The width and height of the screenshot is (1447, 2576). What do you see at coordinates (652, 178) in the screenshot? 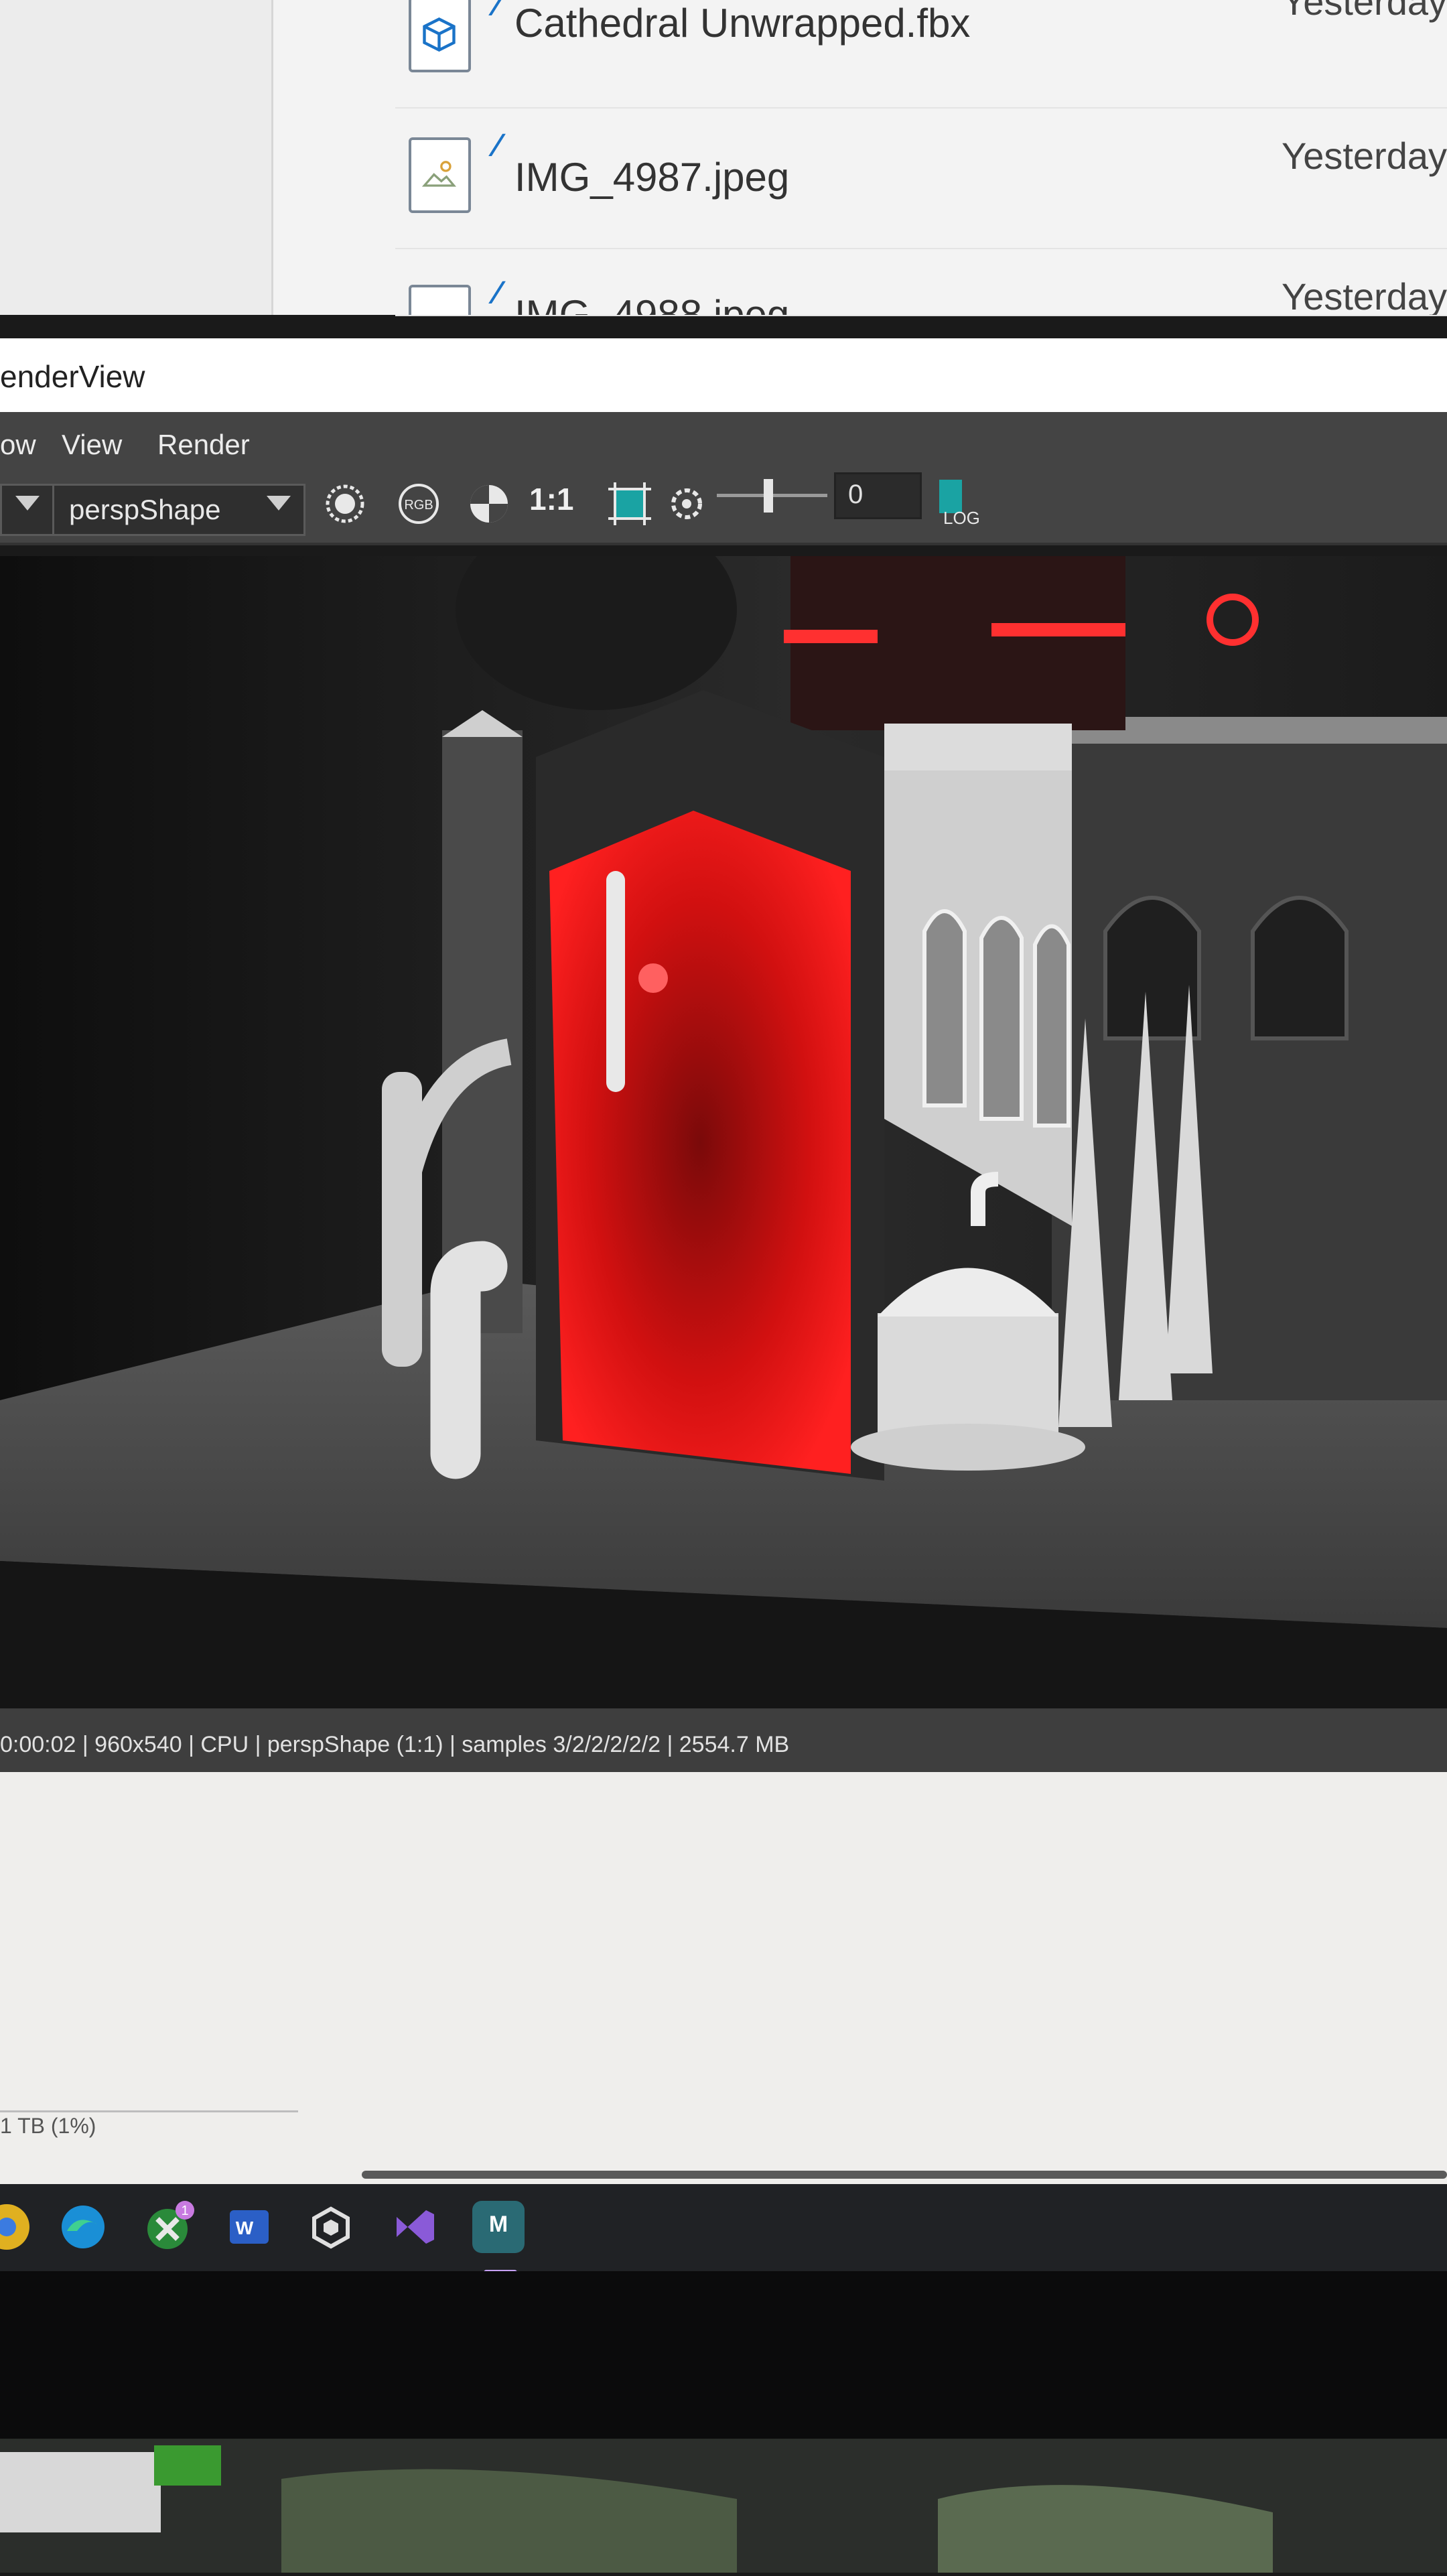
I see `file-name: IMG_4987.jpeg` at bounding box center [652, 178].